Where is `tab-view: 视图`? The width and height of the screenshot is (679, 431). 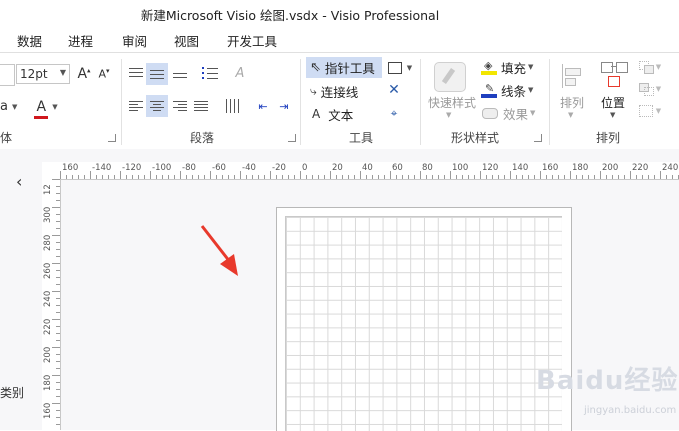 tab-view: 视图 is located at coordinates (186, 40).